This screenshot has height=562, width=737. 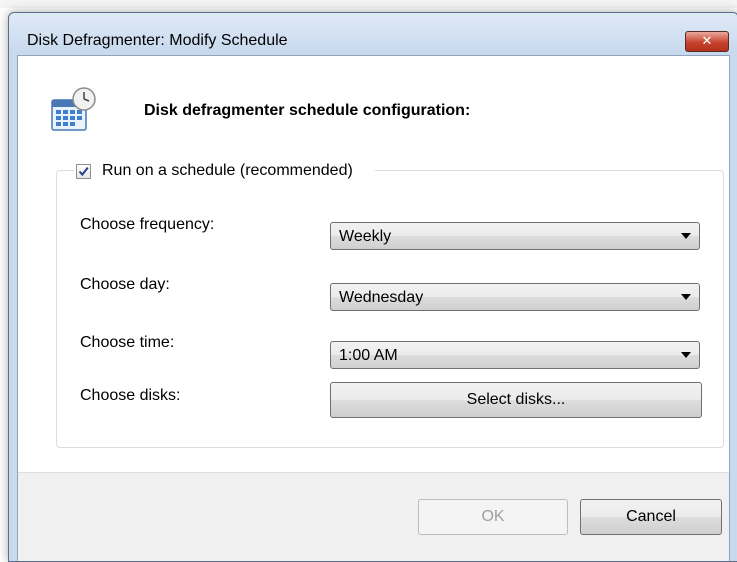 I want to click on calendar-clock-icon, so click(x=74, y=112).